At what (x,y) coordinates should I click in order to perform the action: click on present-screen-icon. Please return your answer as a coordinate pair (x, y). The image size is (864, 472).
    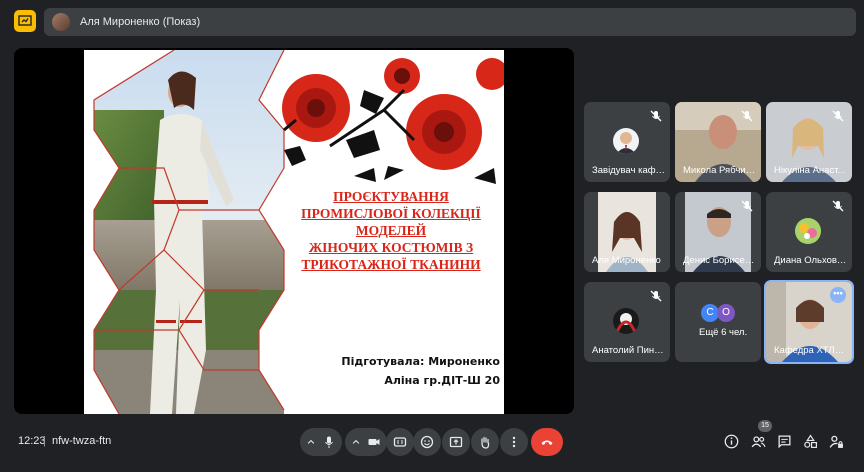
    Looking at the image, I should click on (456, 442).